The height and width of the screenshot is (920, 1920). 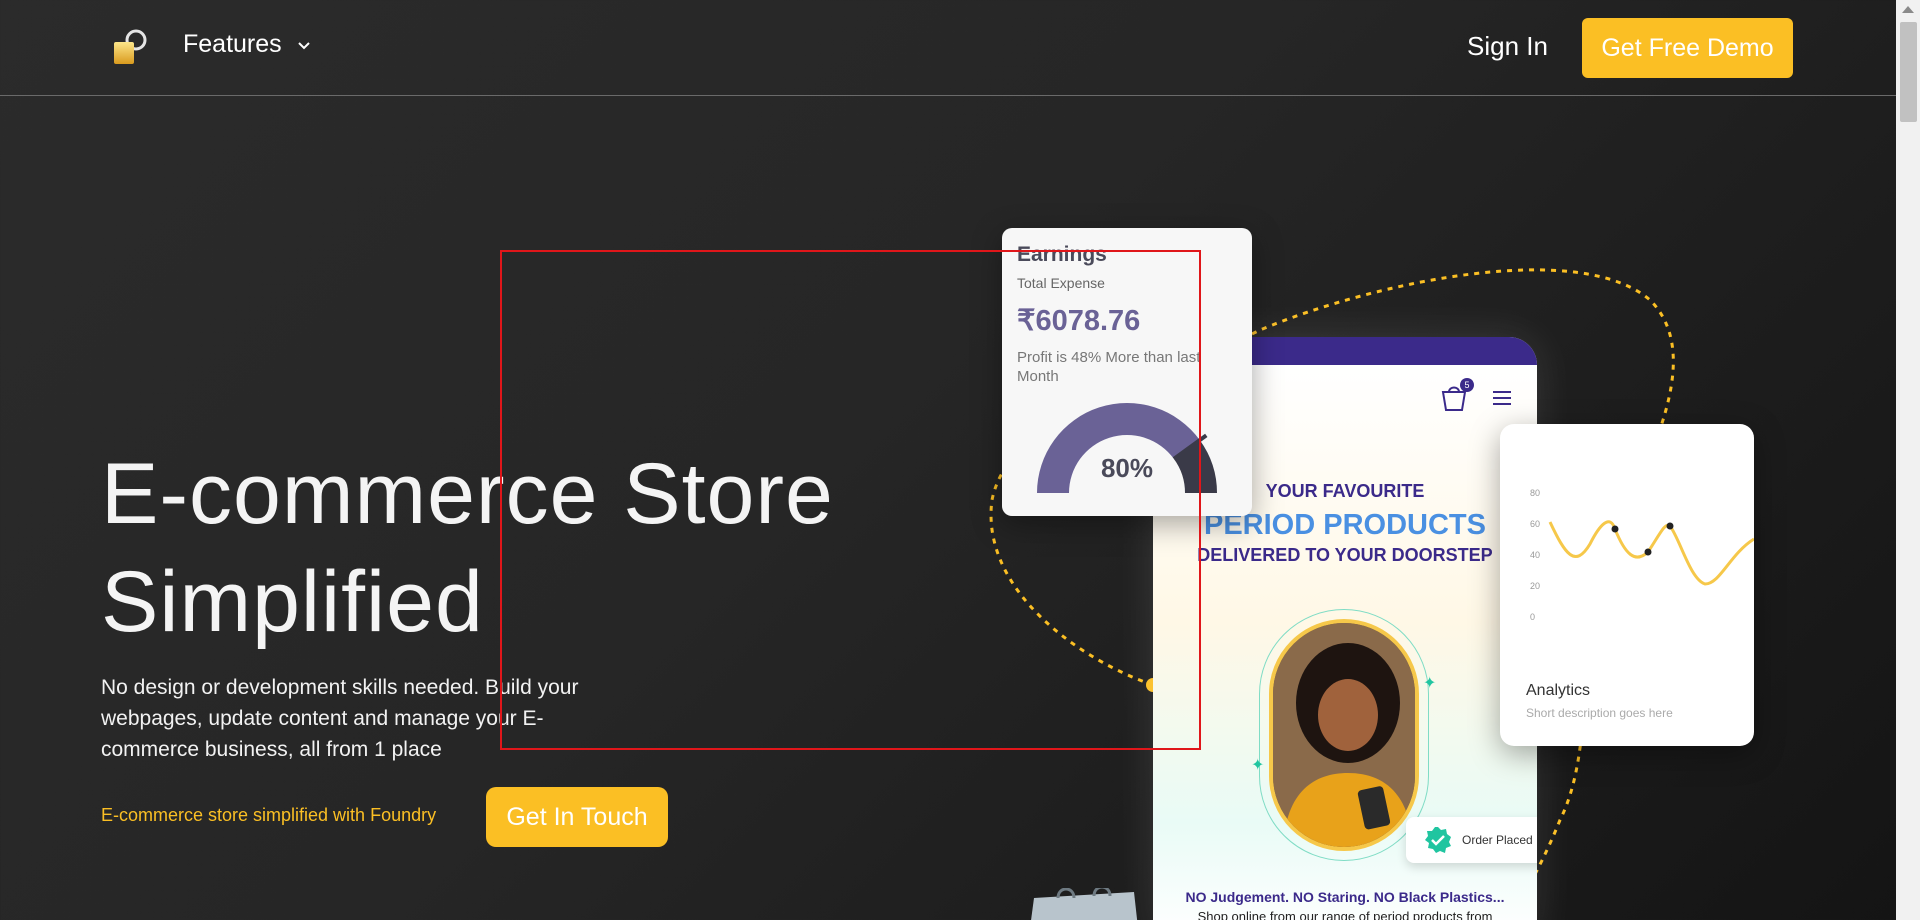 What do you see at coordinates (1497, 840) in the screenshot?
I see `order-status-text: Order Placed` at bounding box center [1497, 840].